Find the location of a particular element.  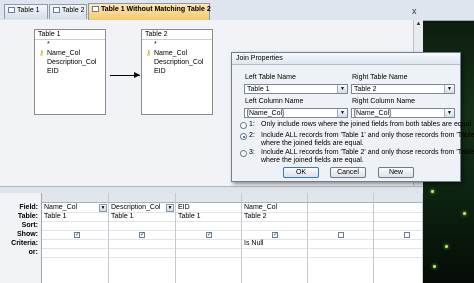

close-icon: x is located at coordinates (414, 11).